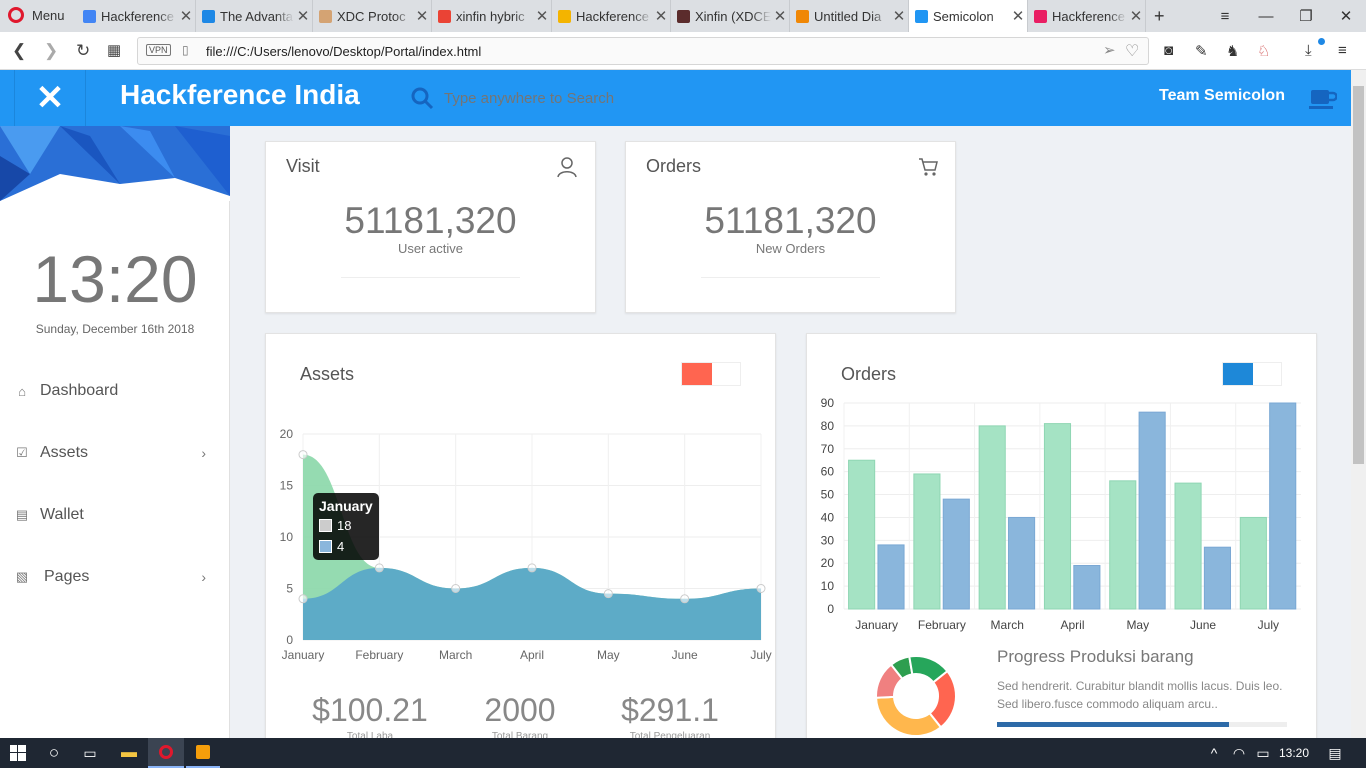 The width and height of the screenshot is (1366, 768). I want to click on browser-tab: Xinfin (XDCE ✕, so click(730, 16).